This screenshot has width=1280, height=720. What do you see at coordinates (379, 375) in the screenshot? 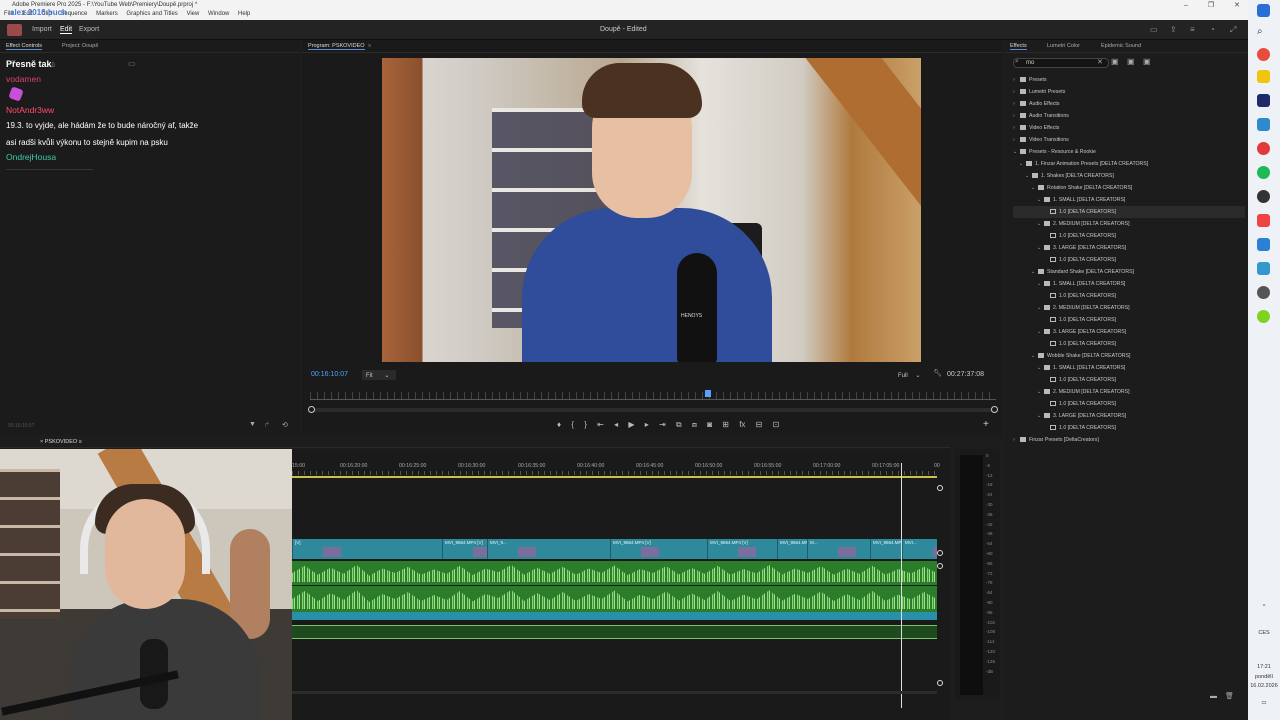
I see `zoom-select: Fit ⌄` at bounding box center [379, 375].